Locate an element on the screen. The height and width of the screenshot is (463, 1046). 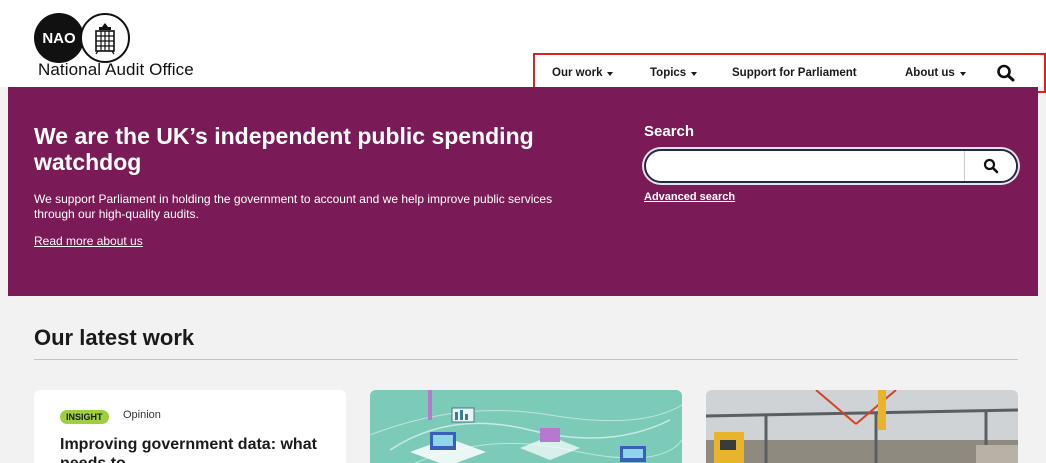
search-label: Search is located at coordinates (669, 131).